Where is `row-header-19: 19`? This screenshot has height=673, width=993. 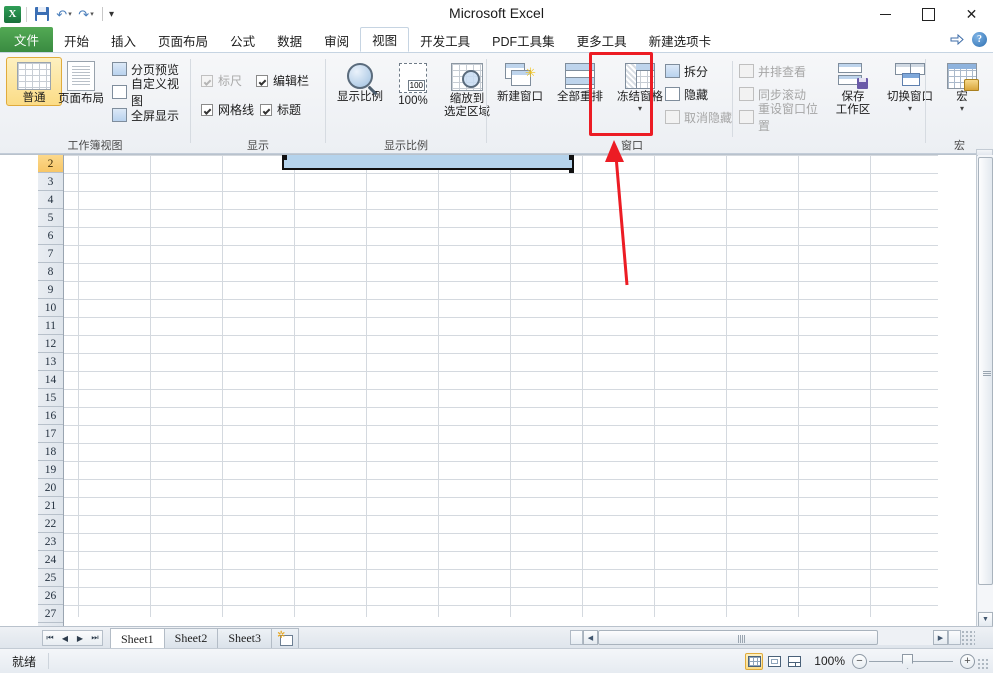
row-header-19: 19 is located at coordinates (50, 470).